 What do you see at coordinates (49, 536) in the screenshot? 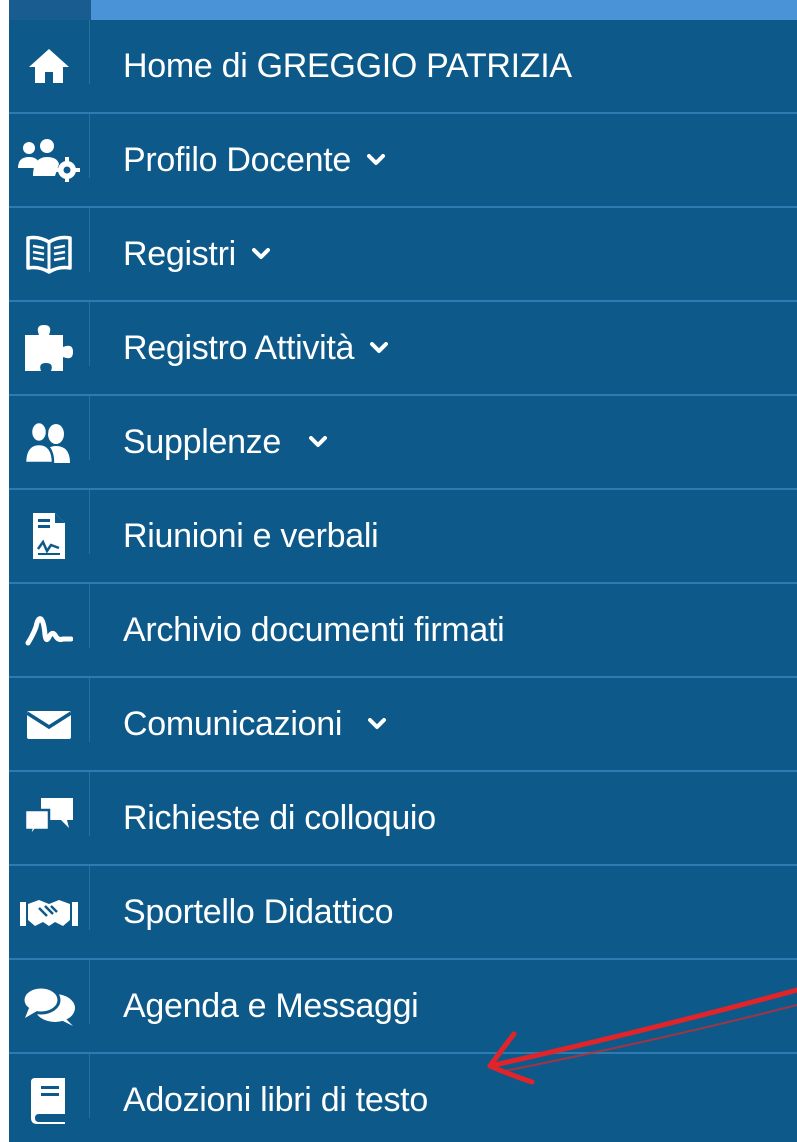
I see `document-signature-icon` at bounding box center [49, 536].